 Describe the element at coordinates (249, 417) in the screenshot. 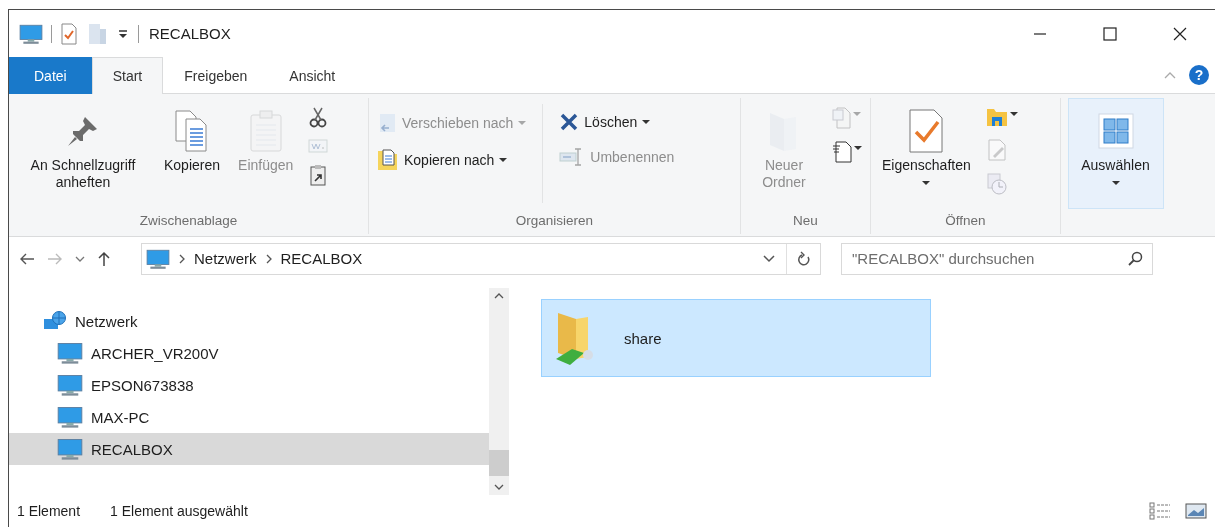

I see `tree-item: MAX-PC` at that location.